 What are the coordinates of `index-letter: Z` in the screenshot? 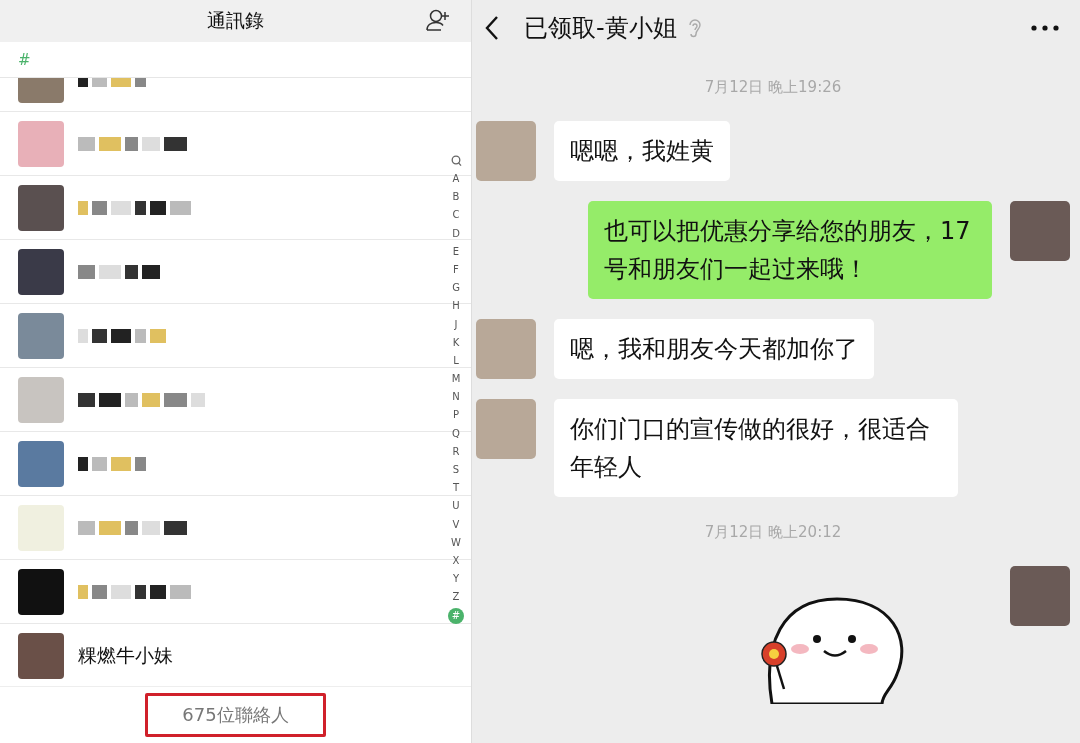 It's located at (456, 597).